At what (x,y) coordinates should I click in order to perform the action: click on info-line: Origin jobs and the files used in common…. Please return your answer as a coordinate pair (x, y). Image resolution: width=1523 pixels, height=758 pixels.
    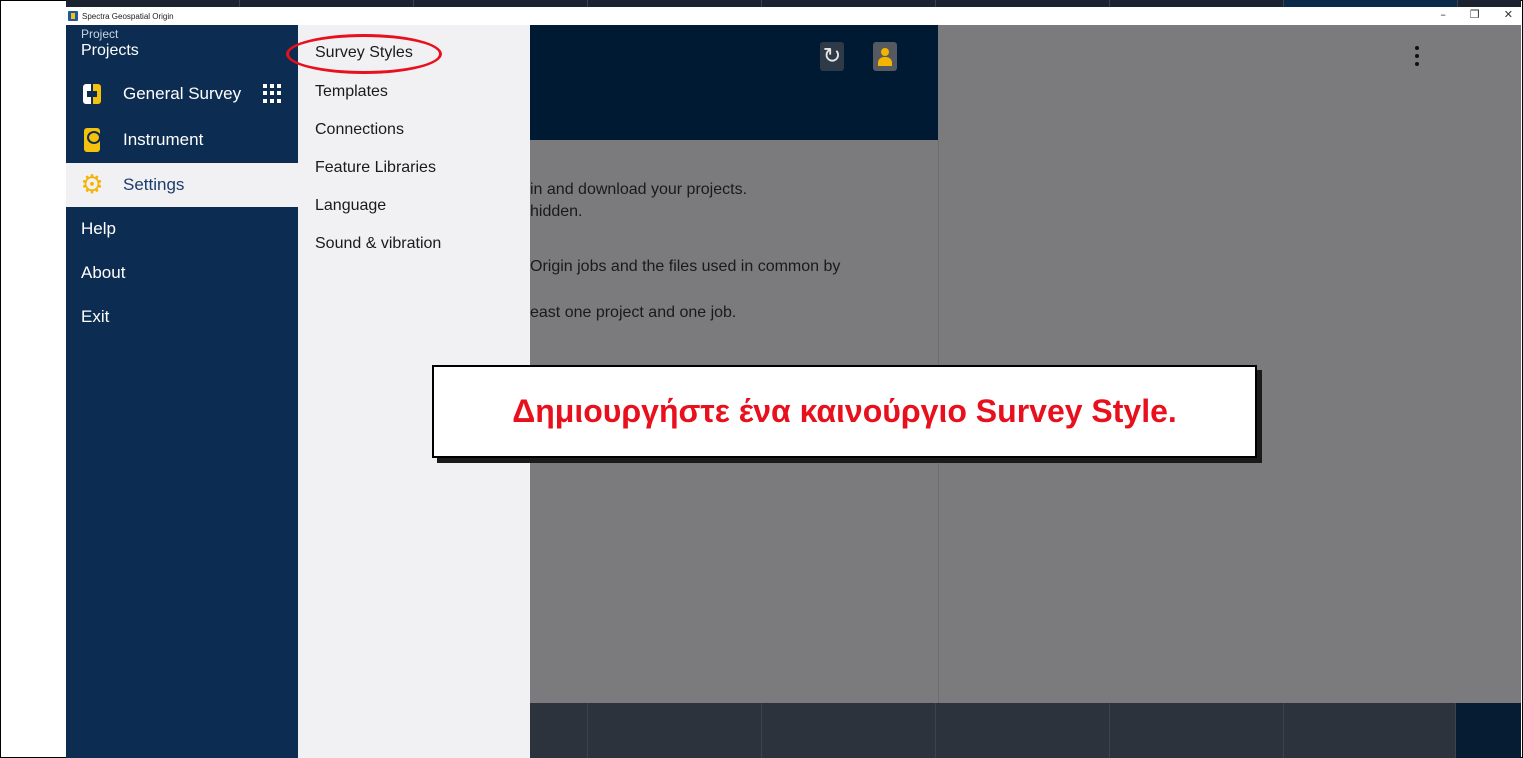
    Looking at the image, I should click on (685, 266).